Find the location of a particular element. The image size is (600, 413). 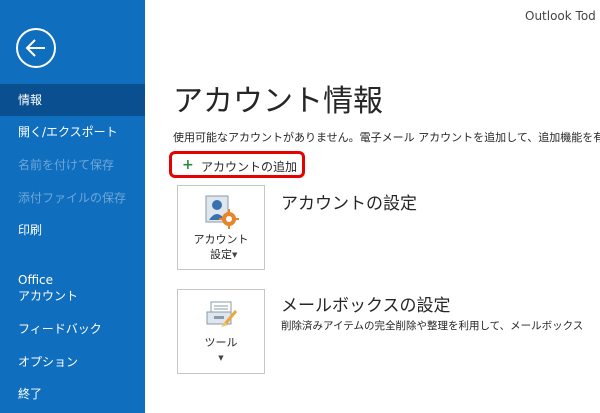

account-settings-tile: アカウント 設定 ▼ is located at coordinates (221, 227).